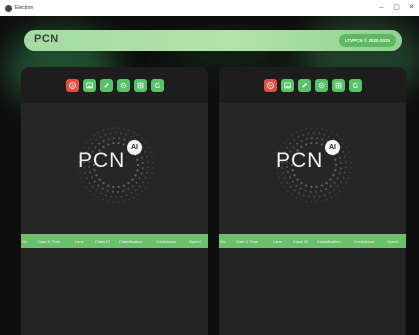 This screenshot has height=335, width=419. Describe the element at coordinates (24, 8) in the screenshot. I see `window-title: Electron` at that location.